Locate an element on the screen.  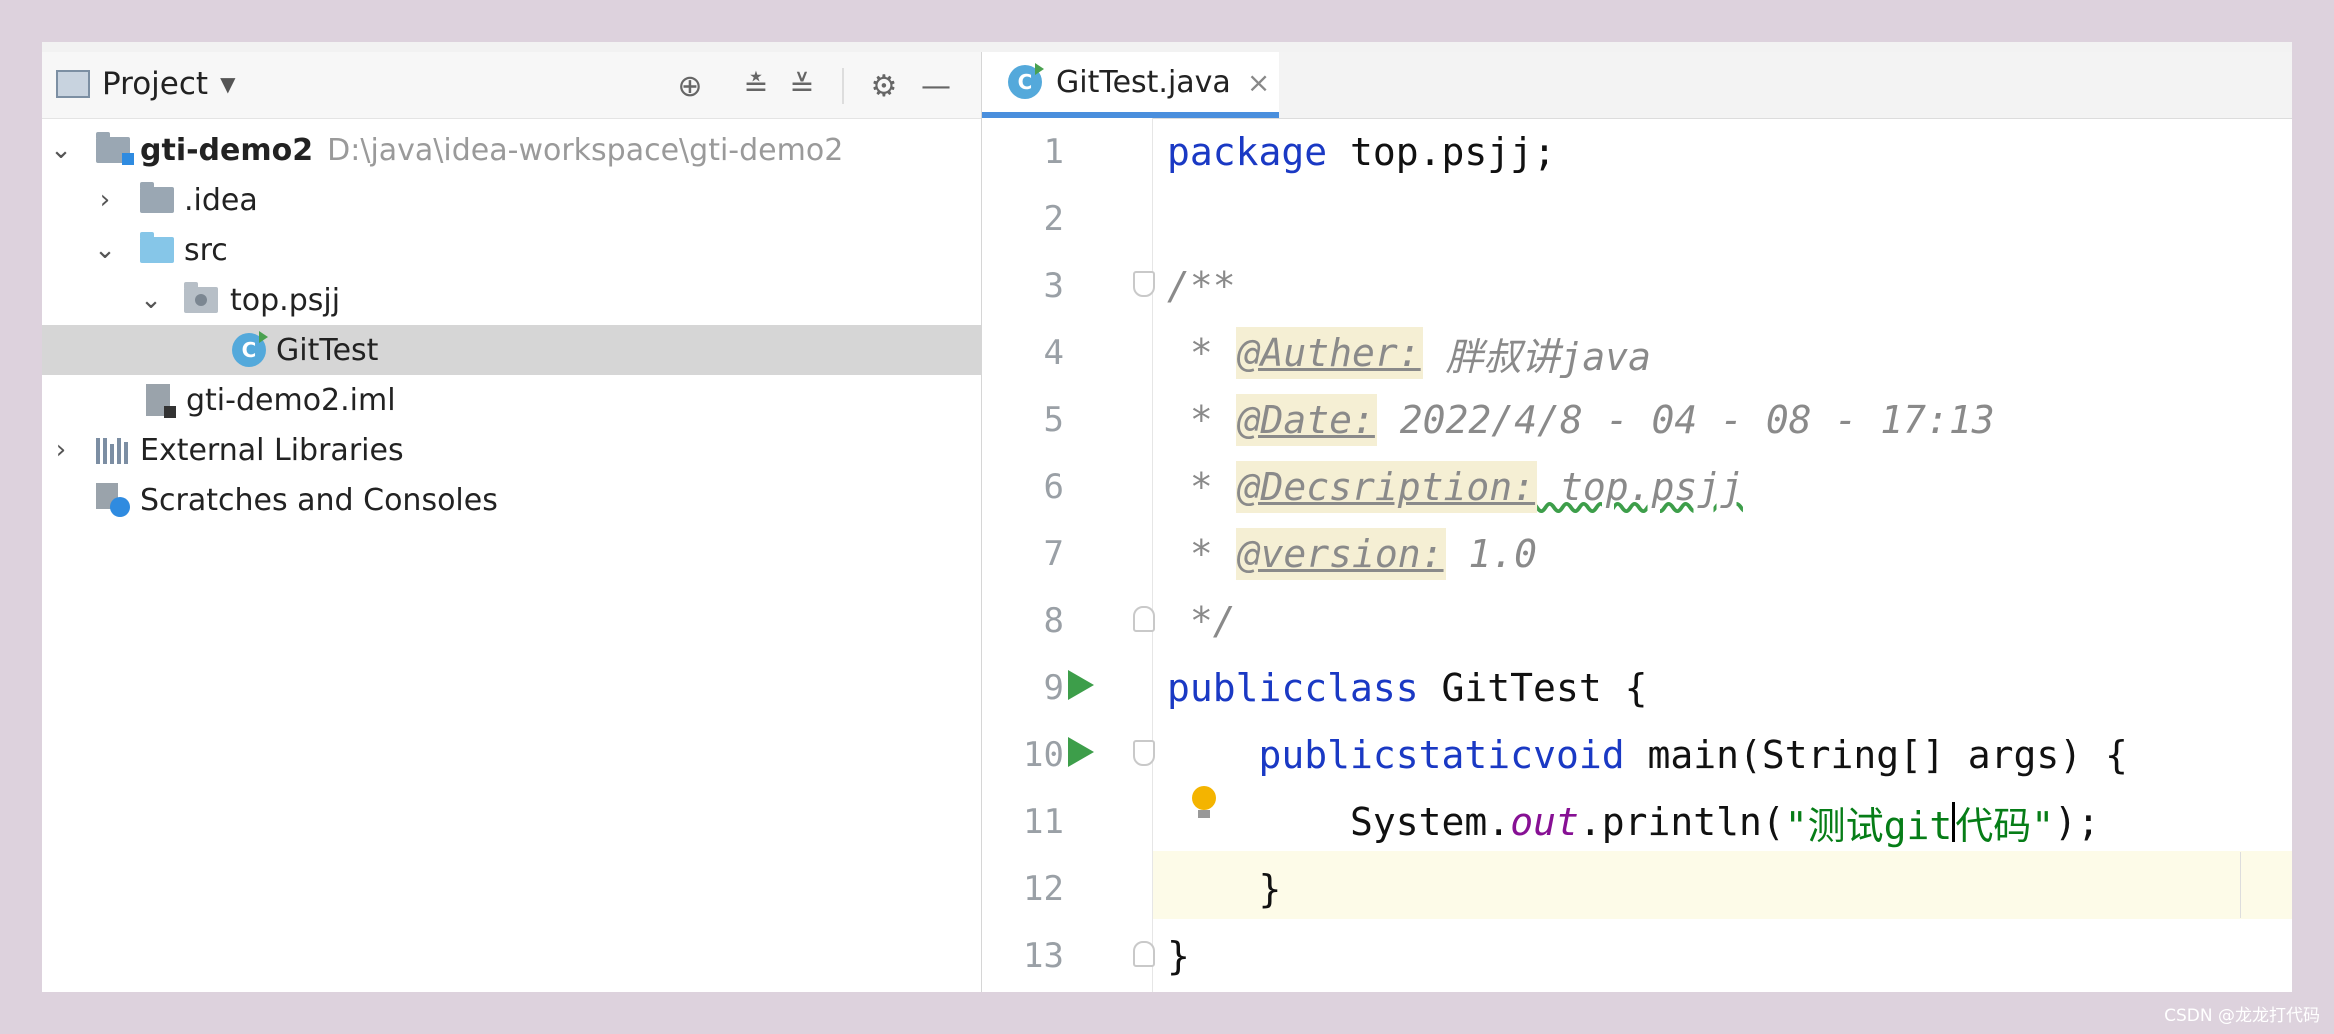
string-literal: 代码" is located at coordinates (2005, 825).